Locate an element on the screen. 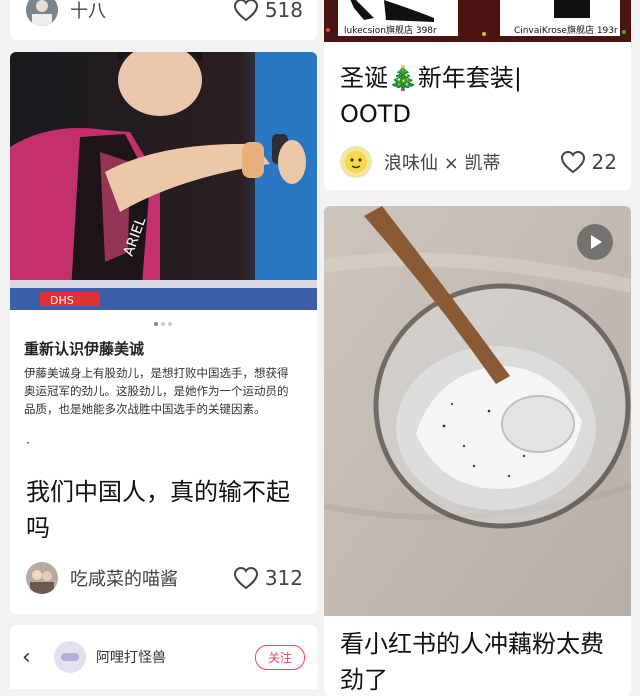 The image size is (640, 696). author-name: 十八 is located at coordinates (151, 11).